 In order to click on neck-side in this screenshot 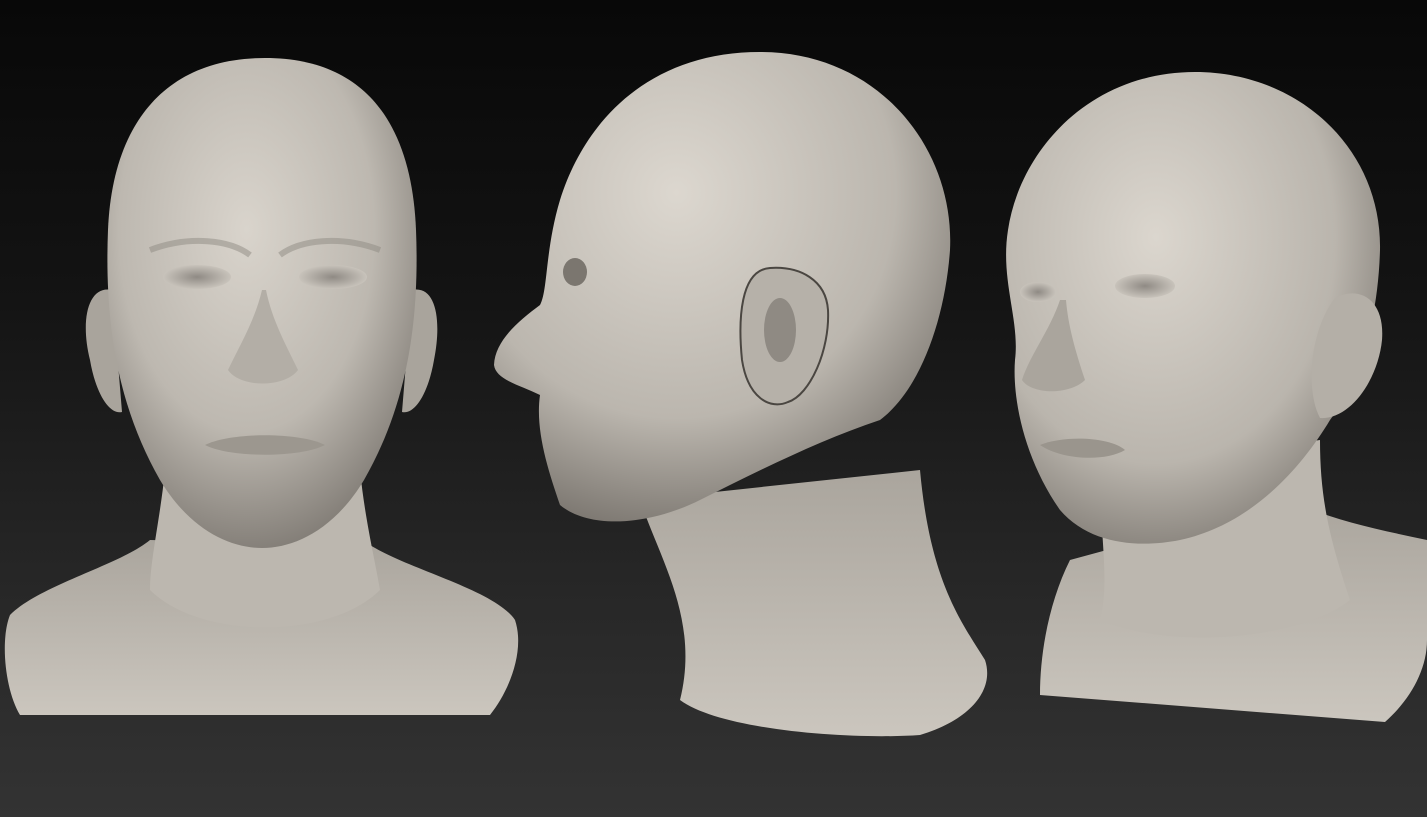, I will do `click(814, 603)`.